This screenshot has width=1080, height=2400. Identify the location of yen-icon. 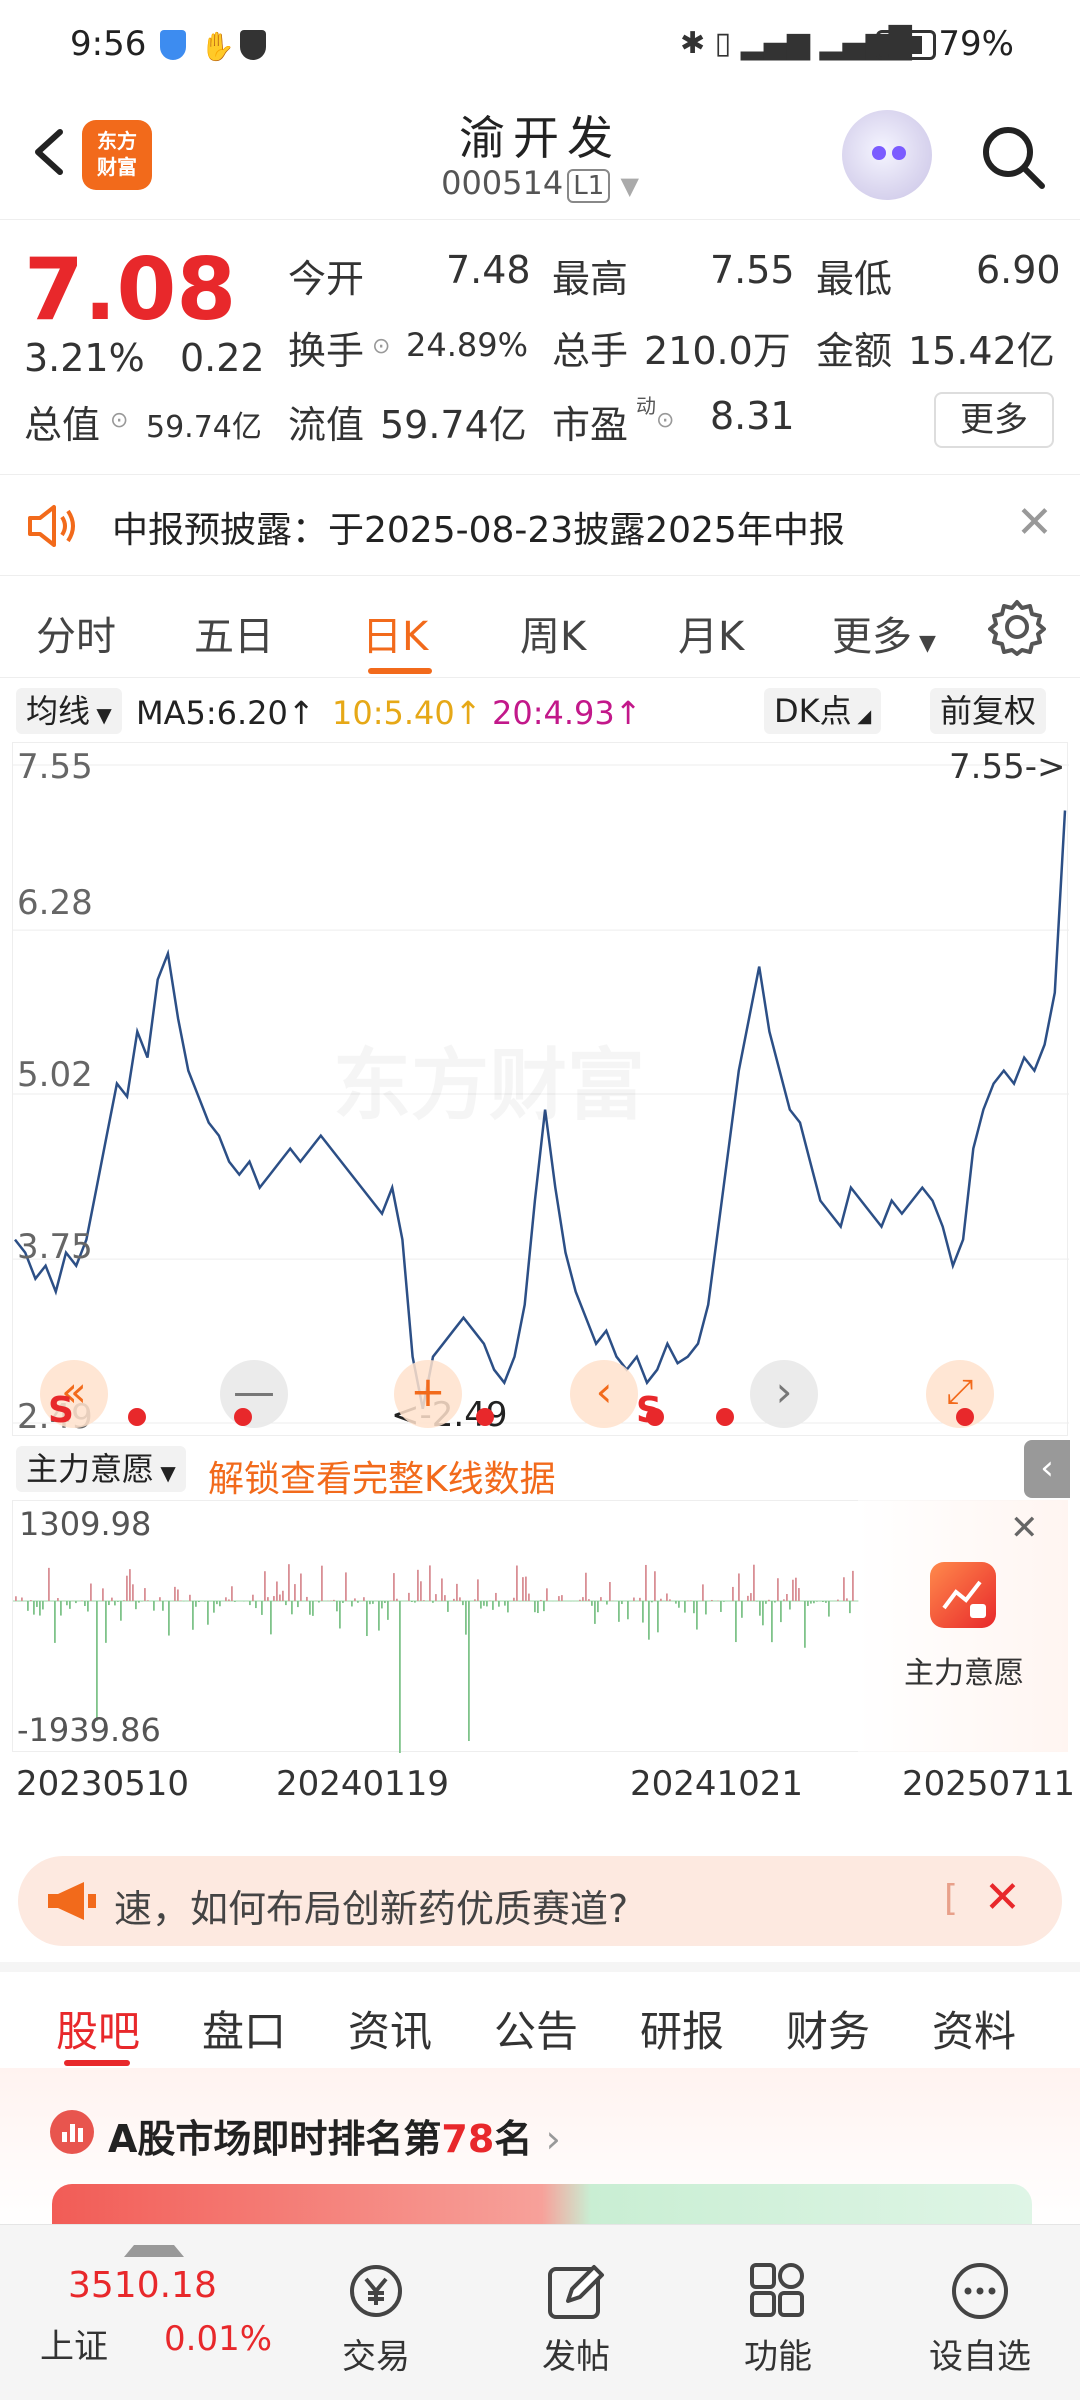
(376, 2291).